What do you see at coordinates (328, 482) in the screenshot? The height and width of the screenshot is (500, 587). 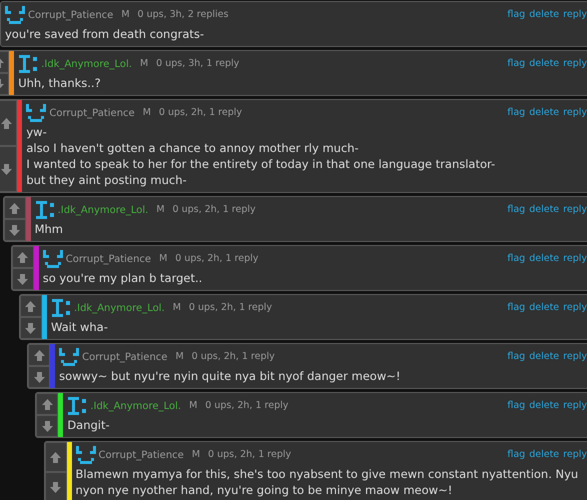 I see `comment-text: Blamewn myamya for this, she's too nyabsent to give mewn constant nyattention. Nyu nyon nye nyother hand, nyu're going to be minye maow meow~!` at bounding box center [328, 482].